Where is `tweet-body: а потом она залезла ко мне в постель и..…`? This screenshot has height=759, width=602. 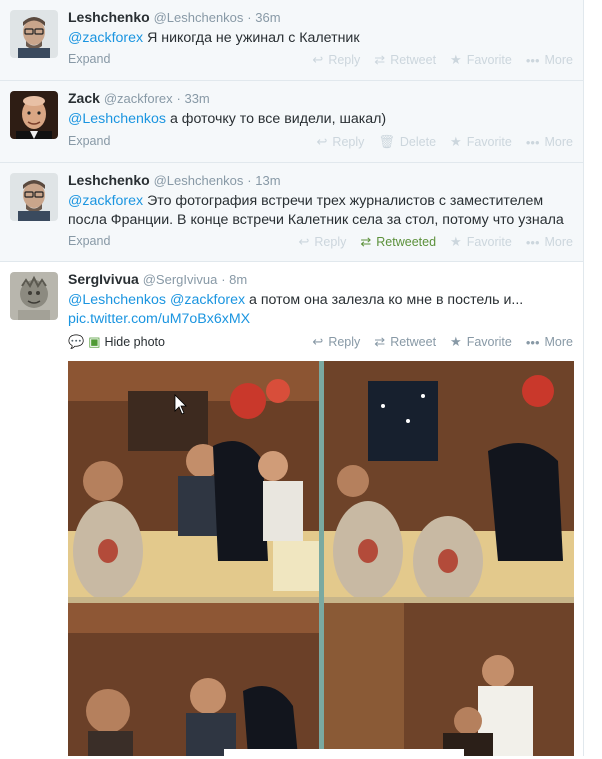 tweet-body: а потом она залезла ко мне в постель и..… is located at coordinates (384, 300).